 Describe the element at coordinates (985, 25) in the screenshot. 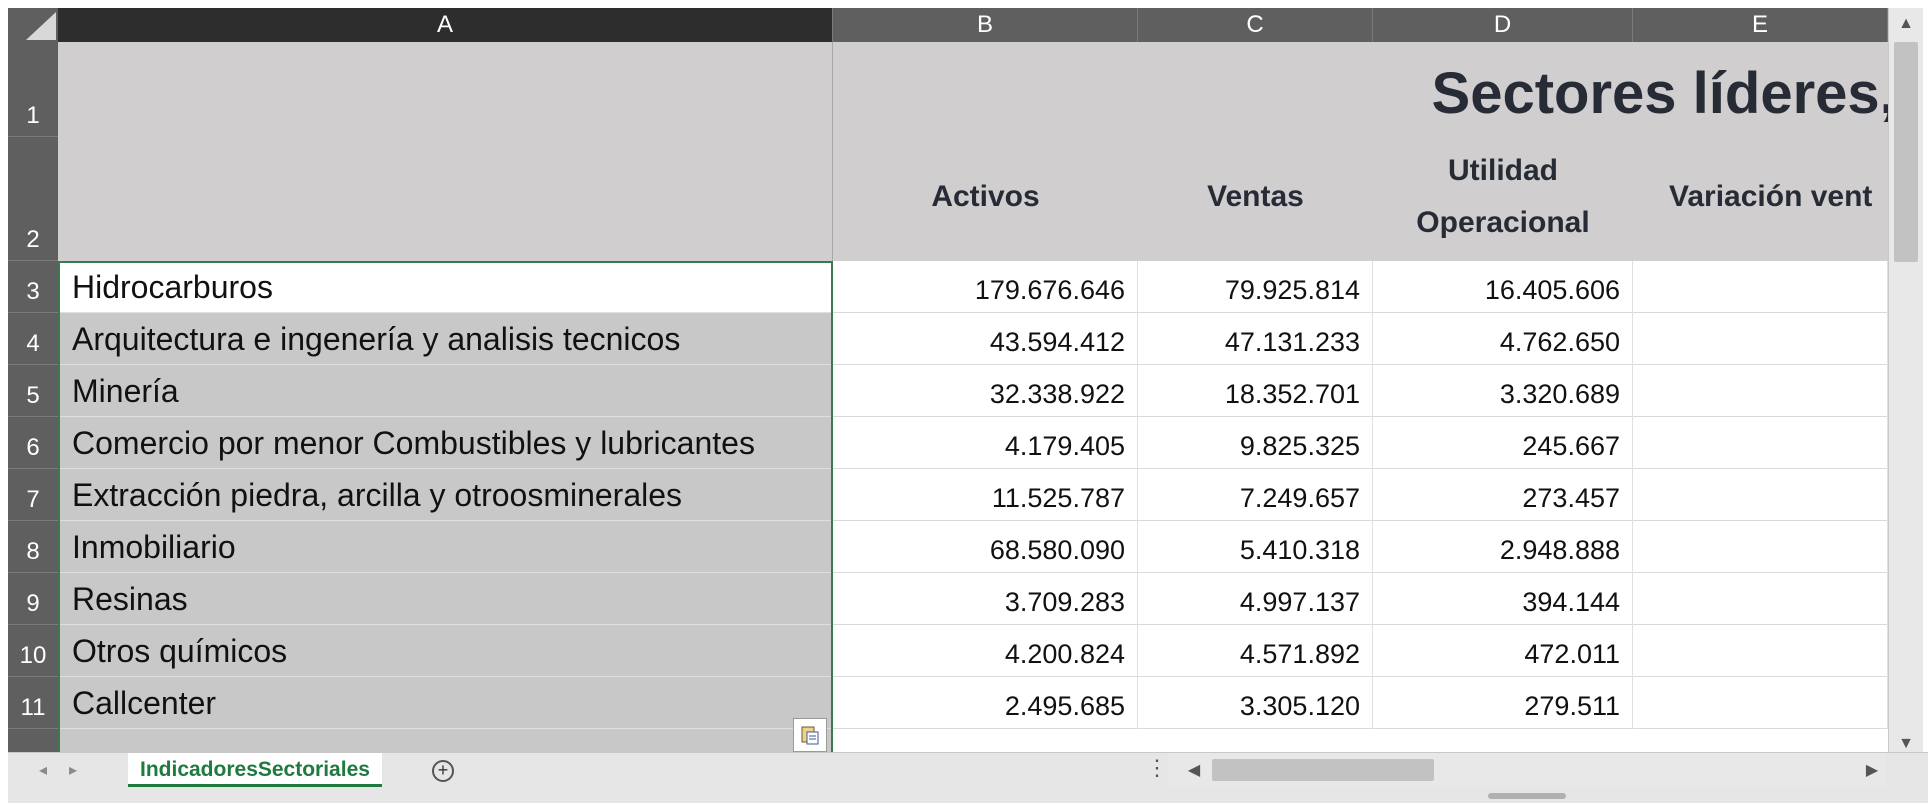

I see `column-header-b: B` at that location.